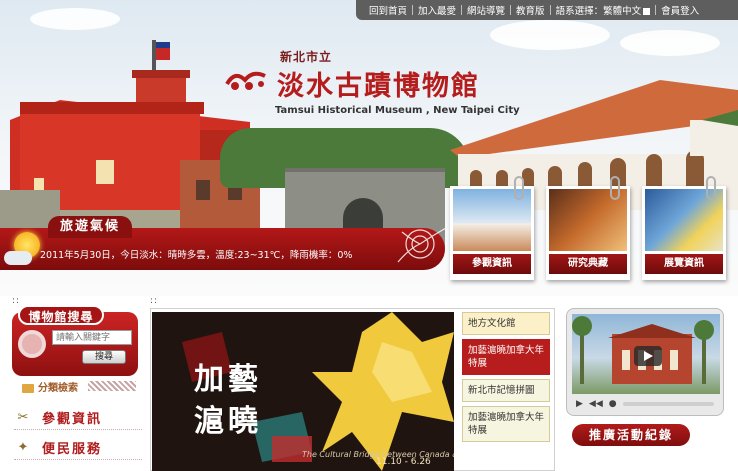 The height and width of the screenshot is (471, 738). What do you see at coordinates (684, 264) in the screenshot?
I see `feature-label: 展覽資訊` at bounding box center [684, 264].